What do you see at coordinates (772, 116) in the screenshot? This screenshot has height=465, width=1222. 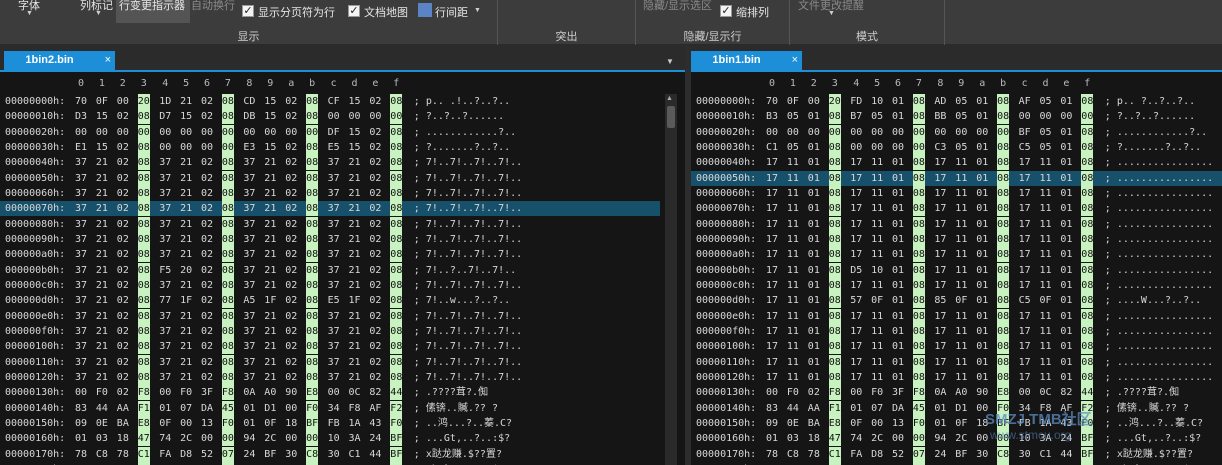 I see `hex-byte: B3` at bounding box center [772, 116].